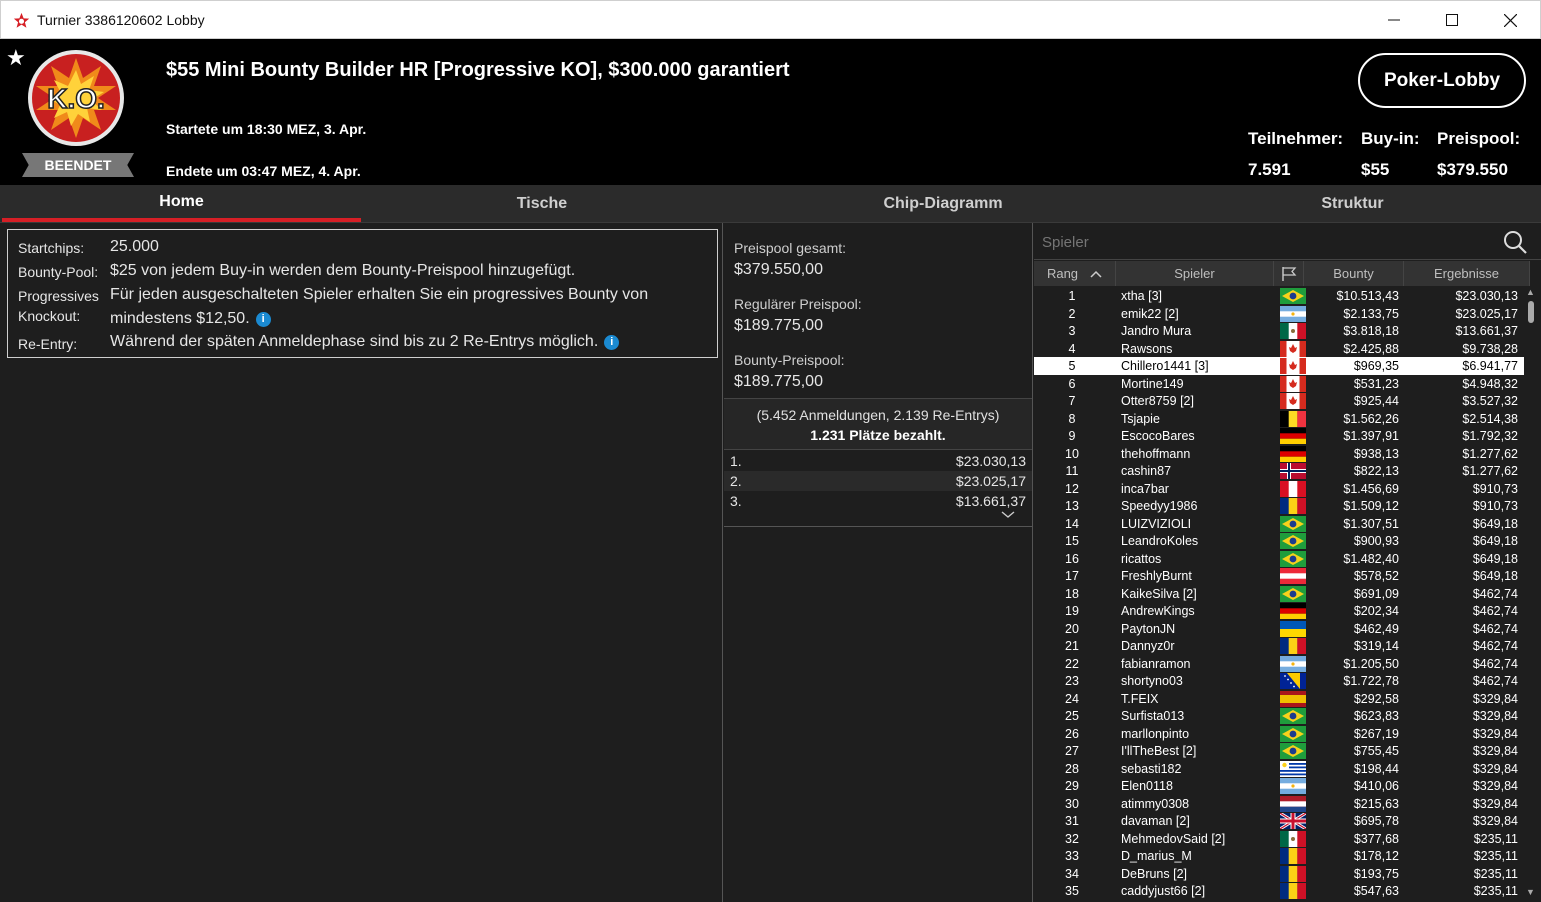  I want to click on player-bounty: $2.425,88, so click(1371, 348).